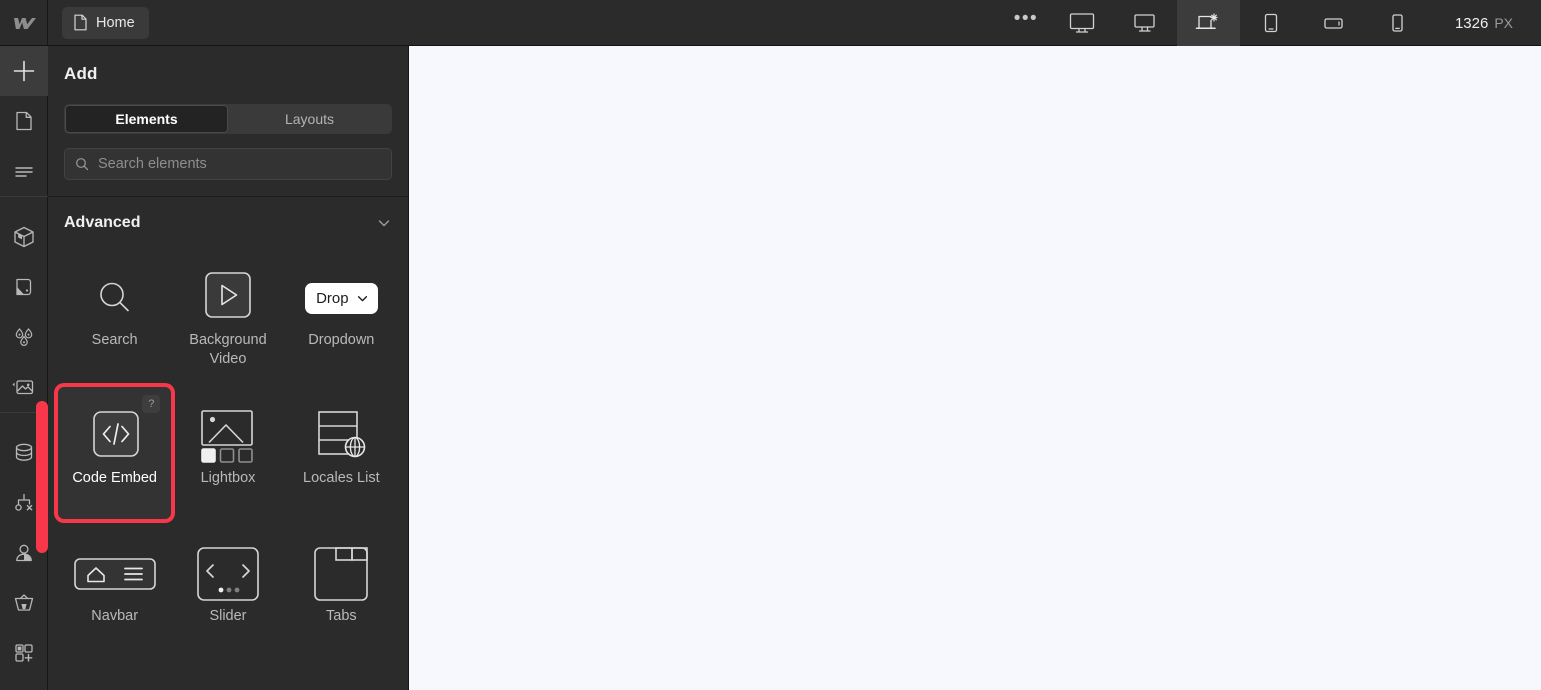  Describe the element at coordinates (1026, 18) in the screenshot. I see `ellipsis-icon: •••` at that location.